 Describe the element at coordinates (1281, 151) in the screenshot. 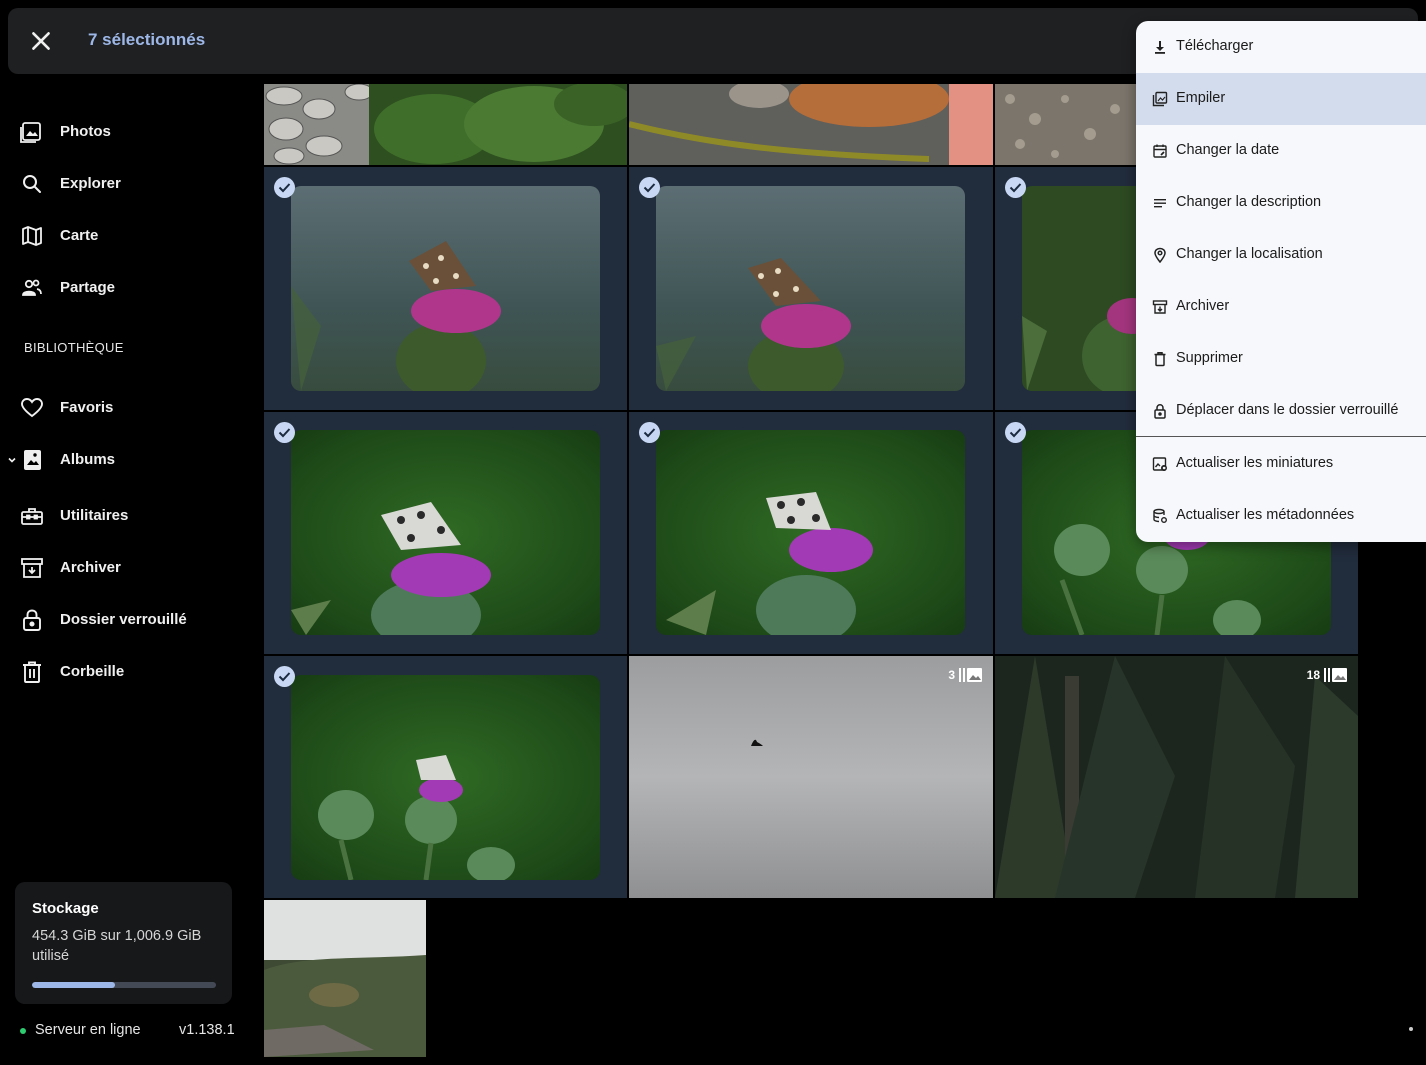

I see `menu-item-changer-date: Changer la date` at that location.